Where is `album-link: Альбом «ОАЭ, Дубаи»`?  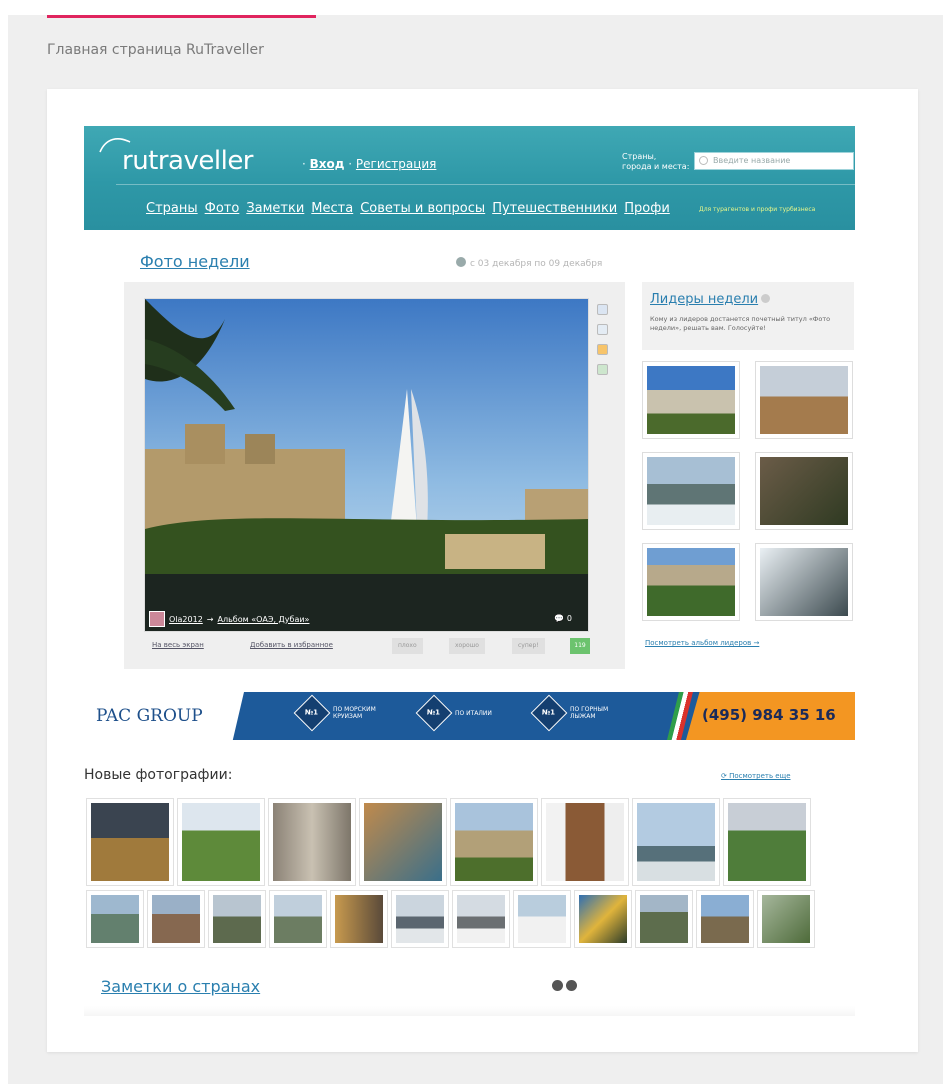 album-link: Альбом «ОАЭ, Дубаи» is located at coordinates (263, 619).